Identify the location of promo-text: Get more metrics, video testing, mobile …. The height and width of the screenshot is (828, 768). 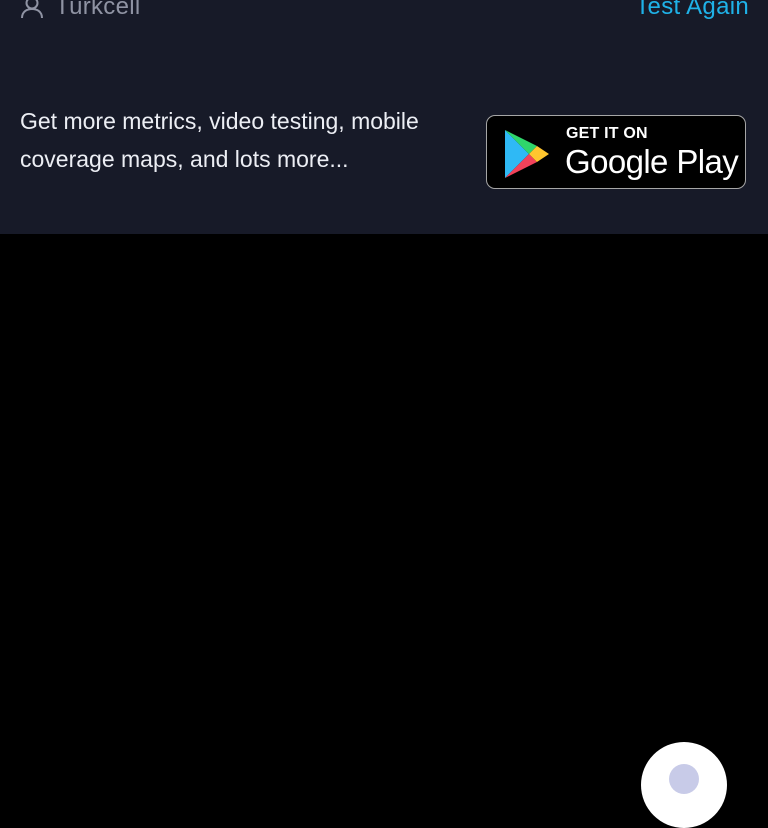
(219, 140).